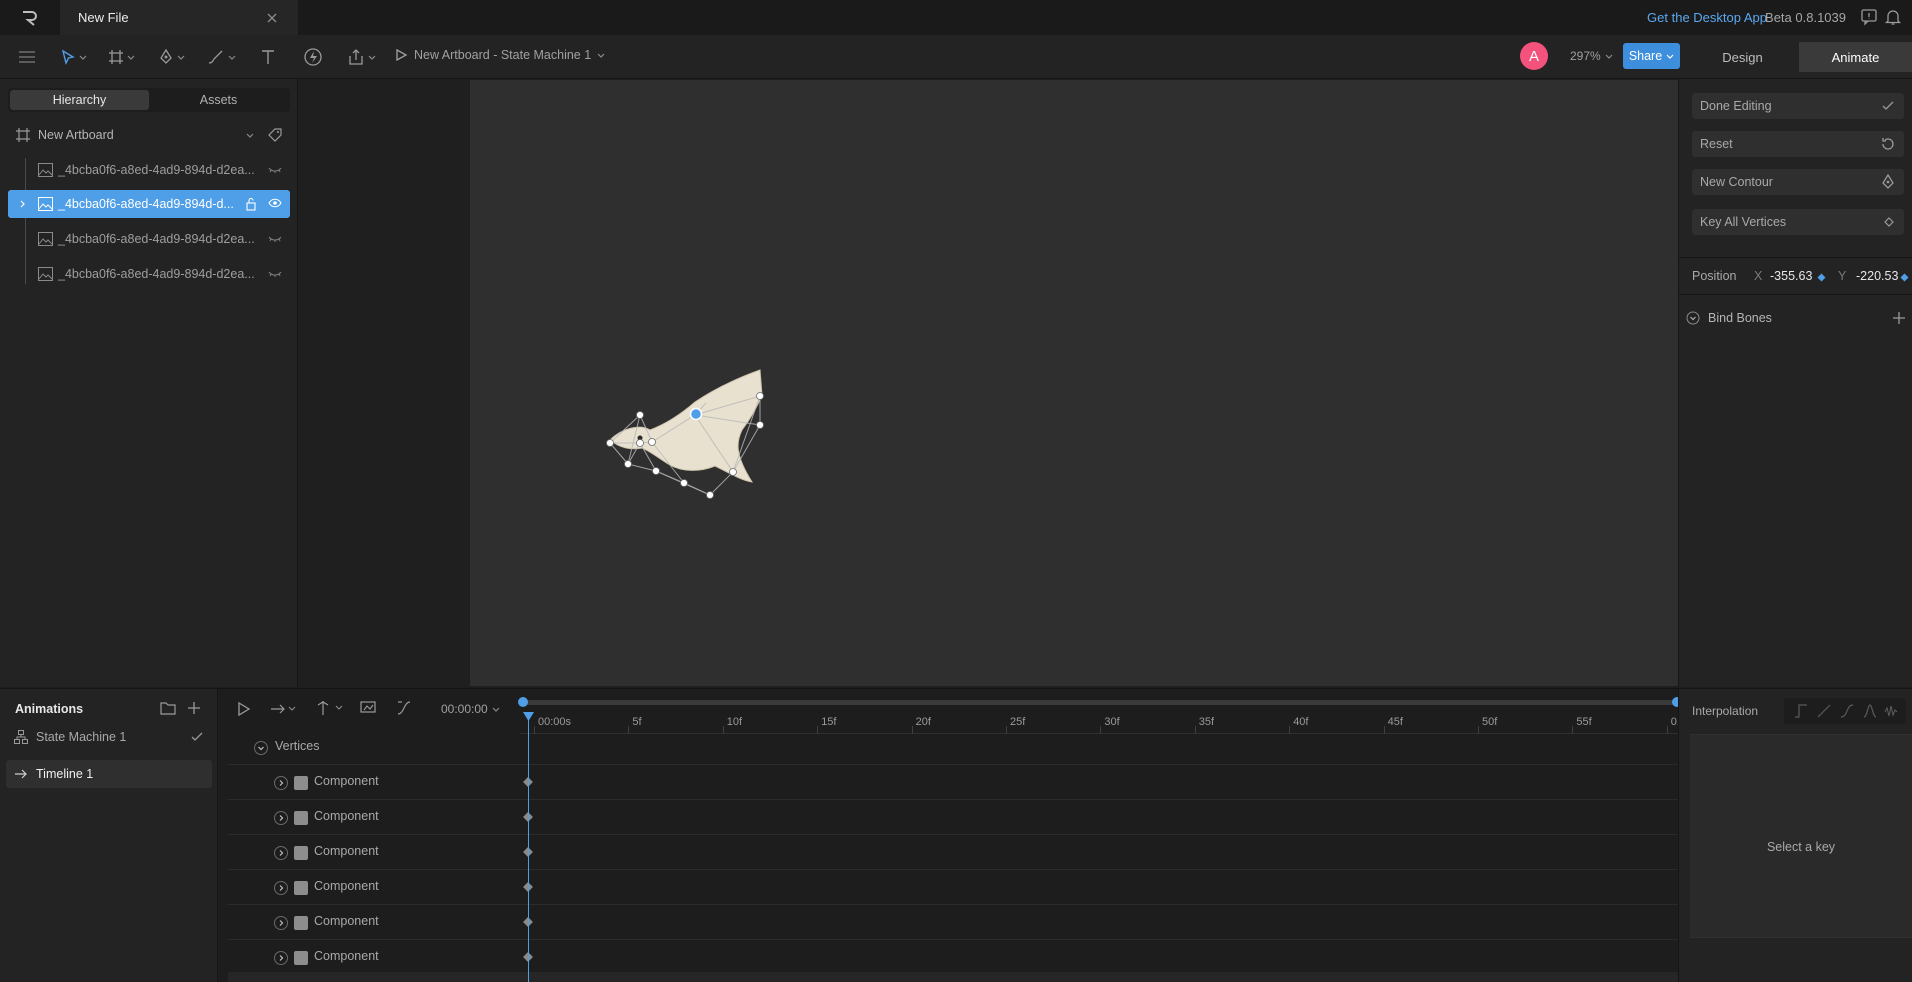  Describe the element at coordinates (261, 748) in the screenshot. I see `chevron-down-circle-icon` at that location.